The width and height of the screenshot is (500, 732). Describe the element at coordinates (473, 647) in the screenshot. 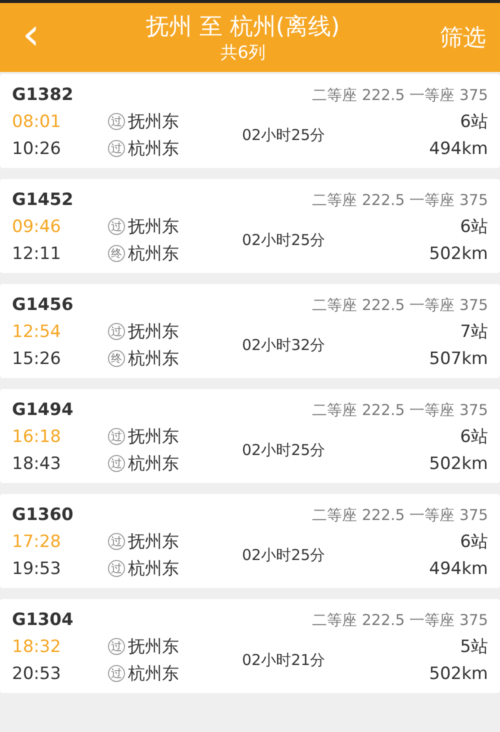

I see `stop-count: 5站` at that location.